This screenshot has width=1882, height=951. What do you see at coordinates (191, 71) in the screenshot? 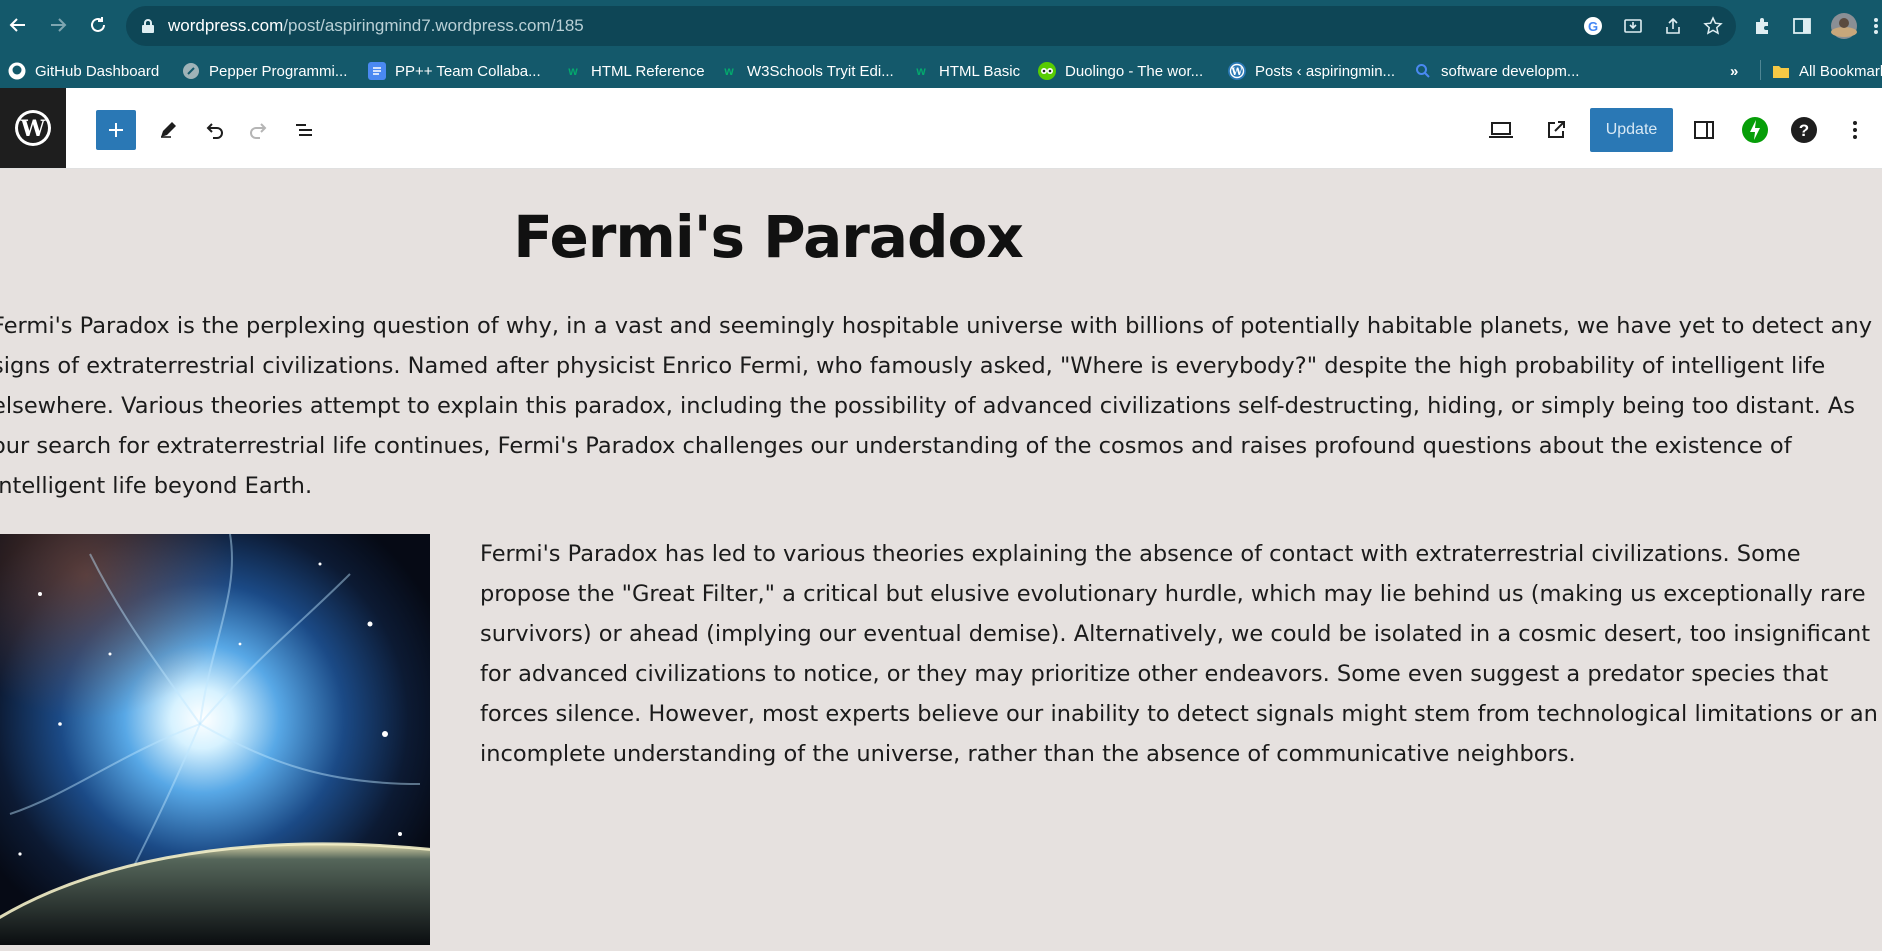
I see `pepper-icon` at bounding box center [191, 71].